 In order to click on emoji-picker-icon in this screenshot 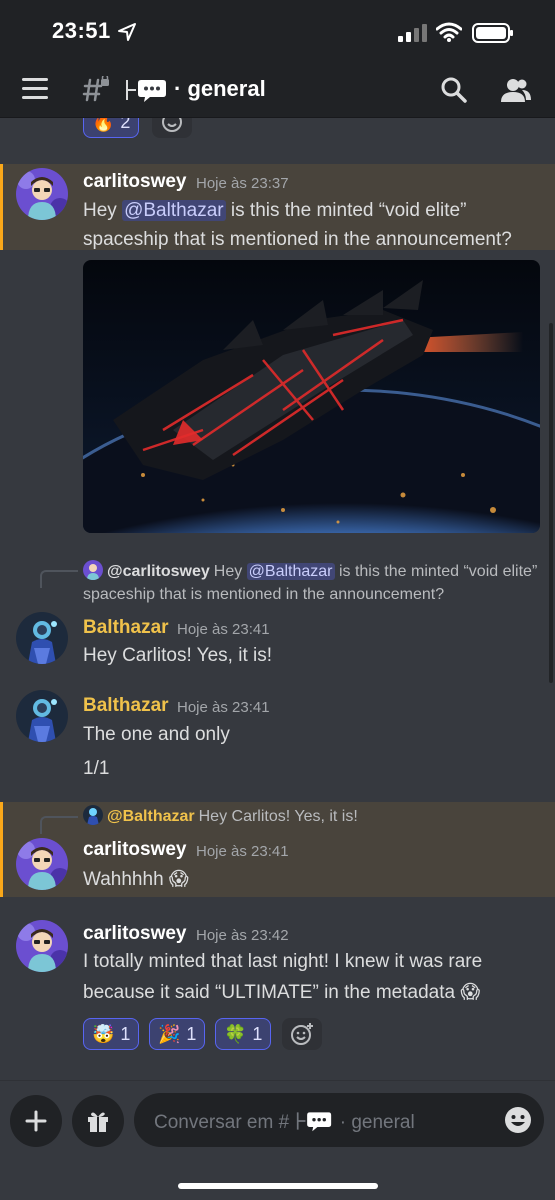, I will do `click(518, 1120)`.